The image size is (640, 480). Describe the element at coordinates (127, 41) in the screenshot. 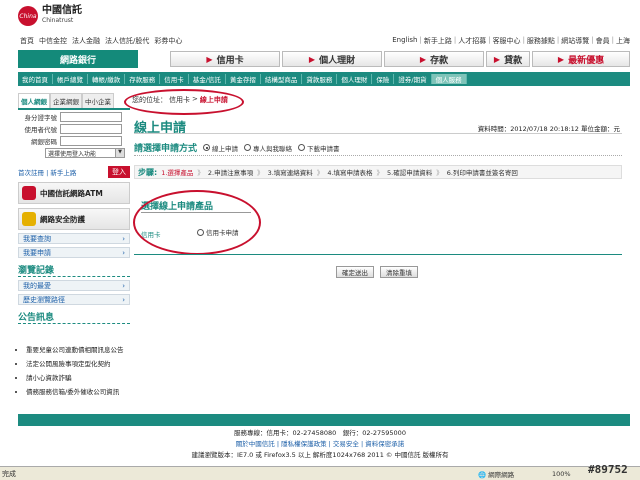

I see `topnav-link: 法人信託/股代` at that location.